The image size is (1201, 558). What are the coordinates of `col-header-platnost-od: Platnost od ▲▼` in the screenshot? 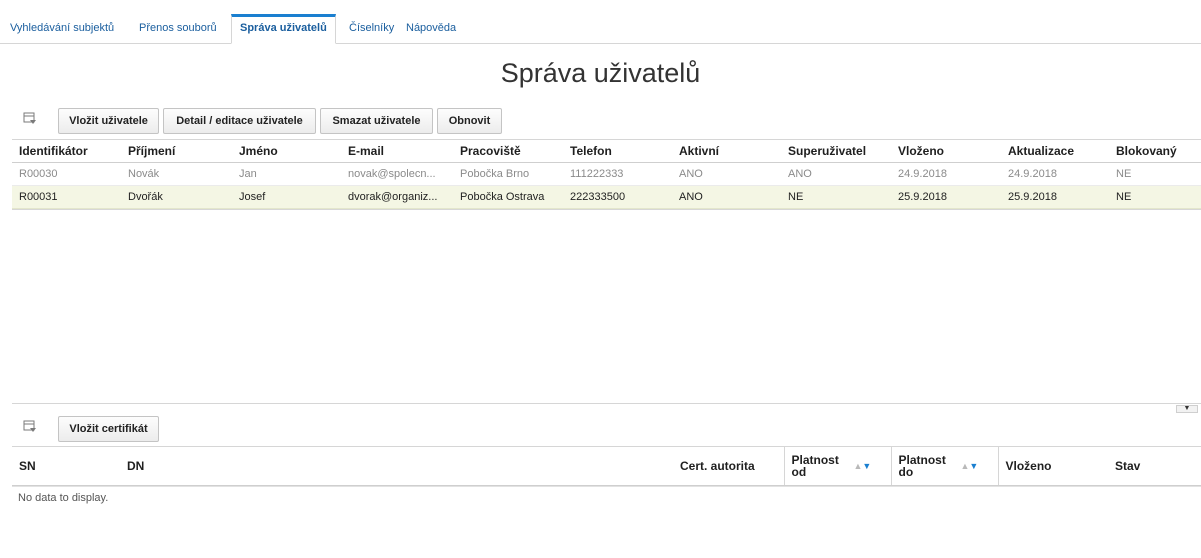 It's located at (837, 466).